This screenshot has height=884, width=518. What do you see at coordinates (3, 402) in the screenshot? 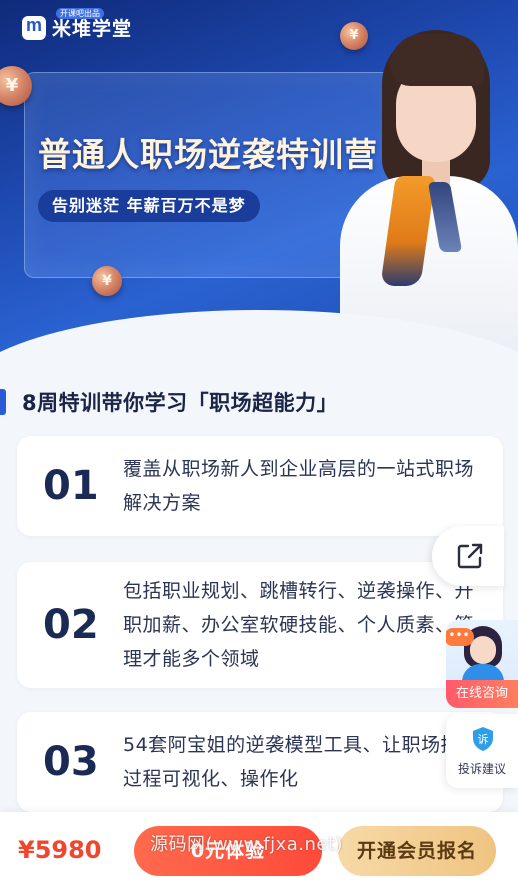
I see `section-accent-bar` at bounding box center [3, 402].